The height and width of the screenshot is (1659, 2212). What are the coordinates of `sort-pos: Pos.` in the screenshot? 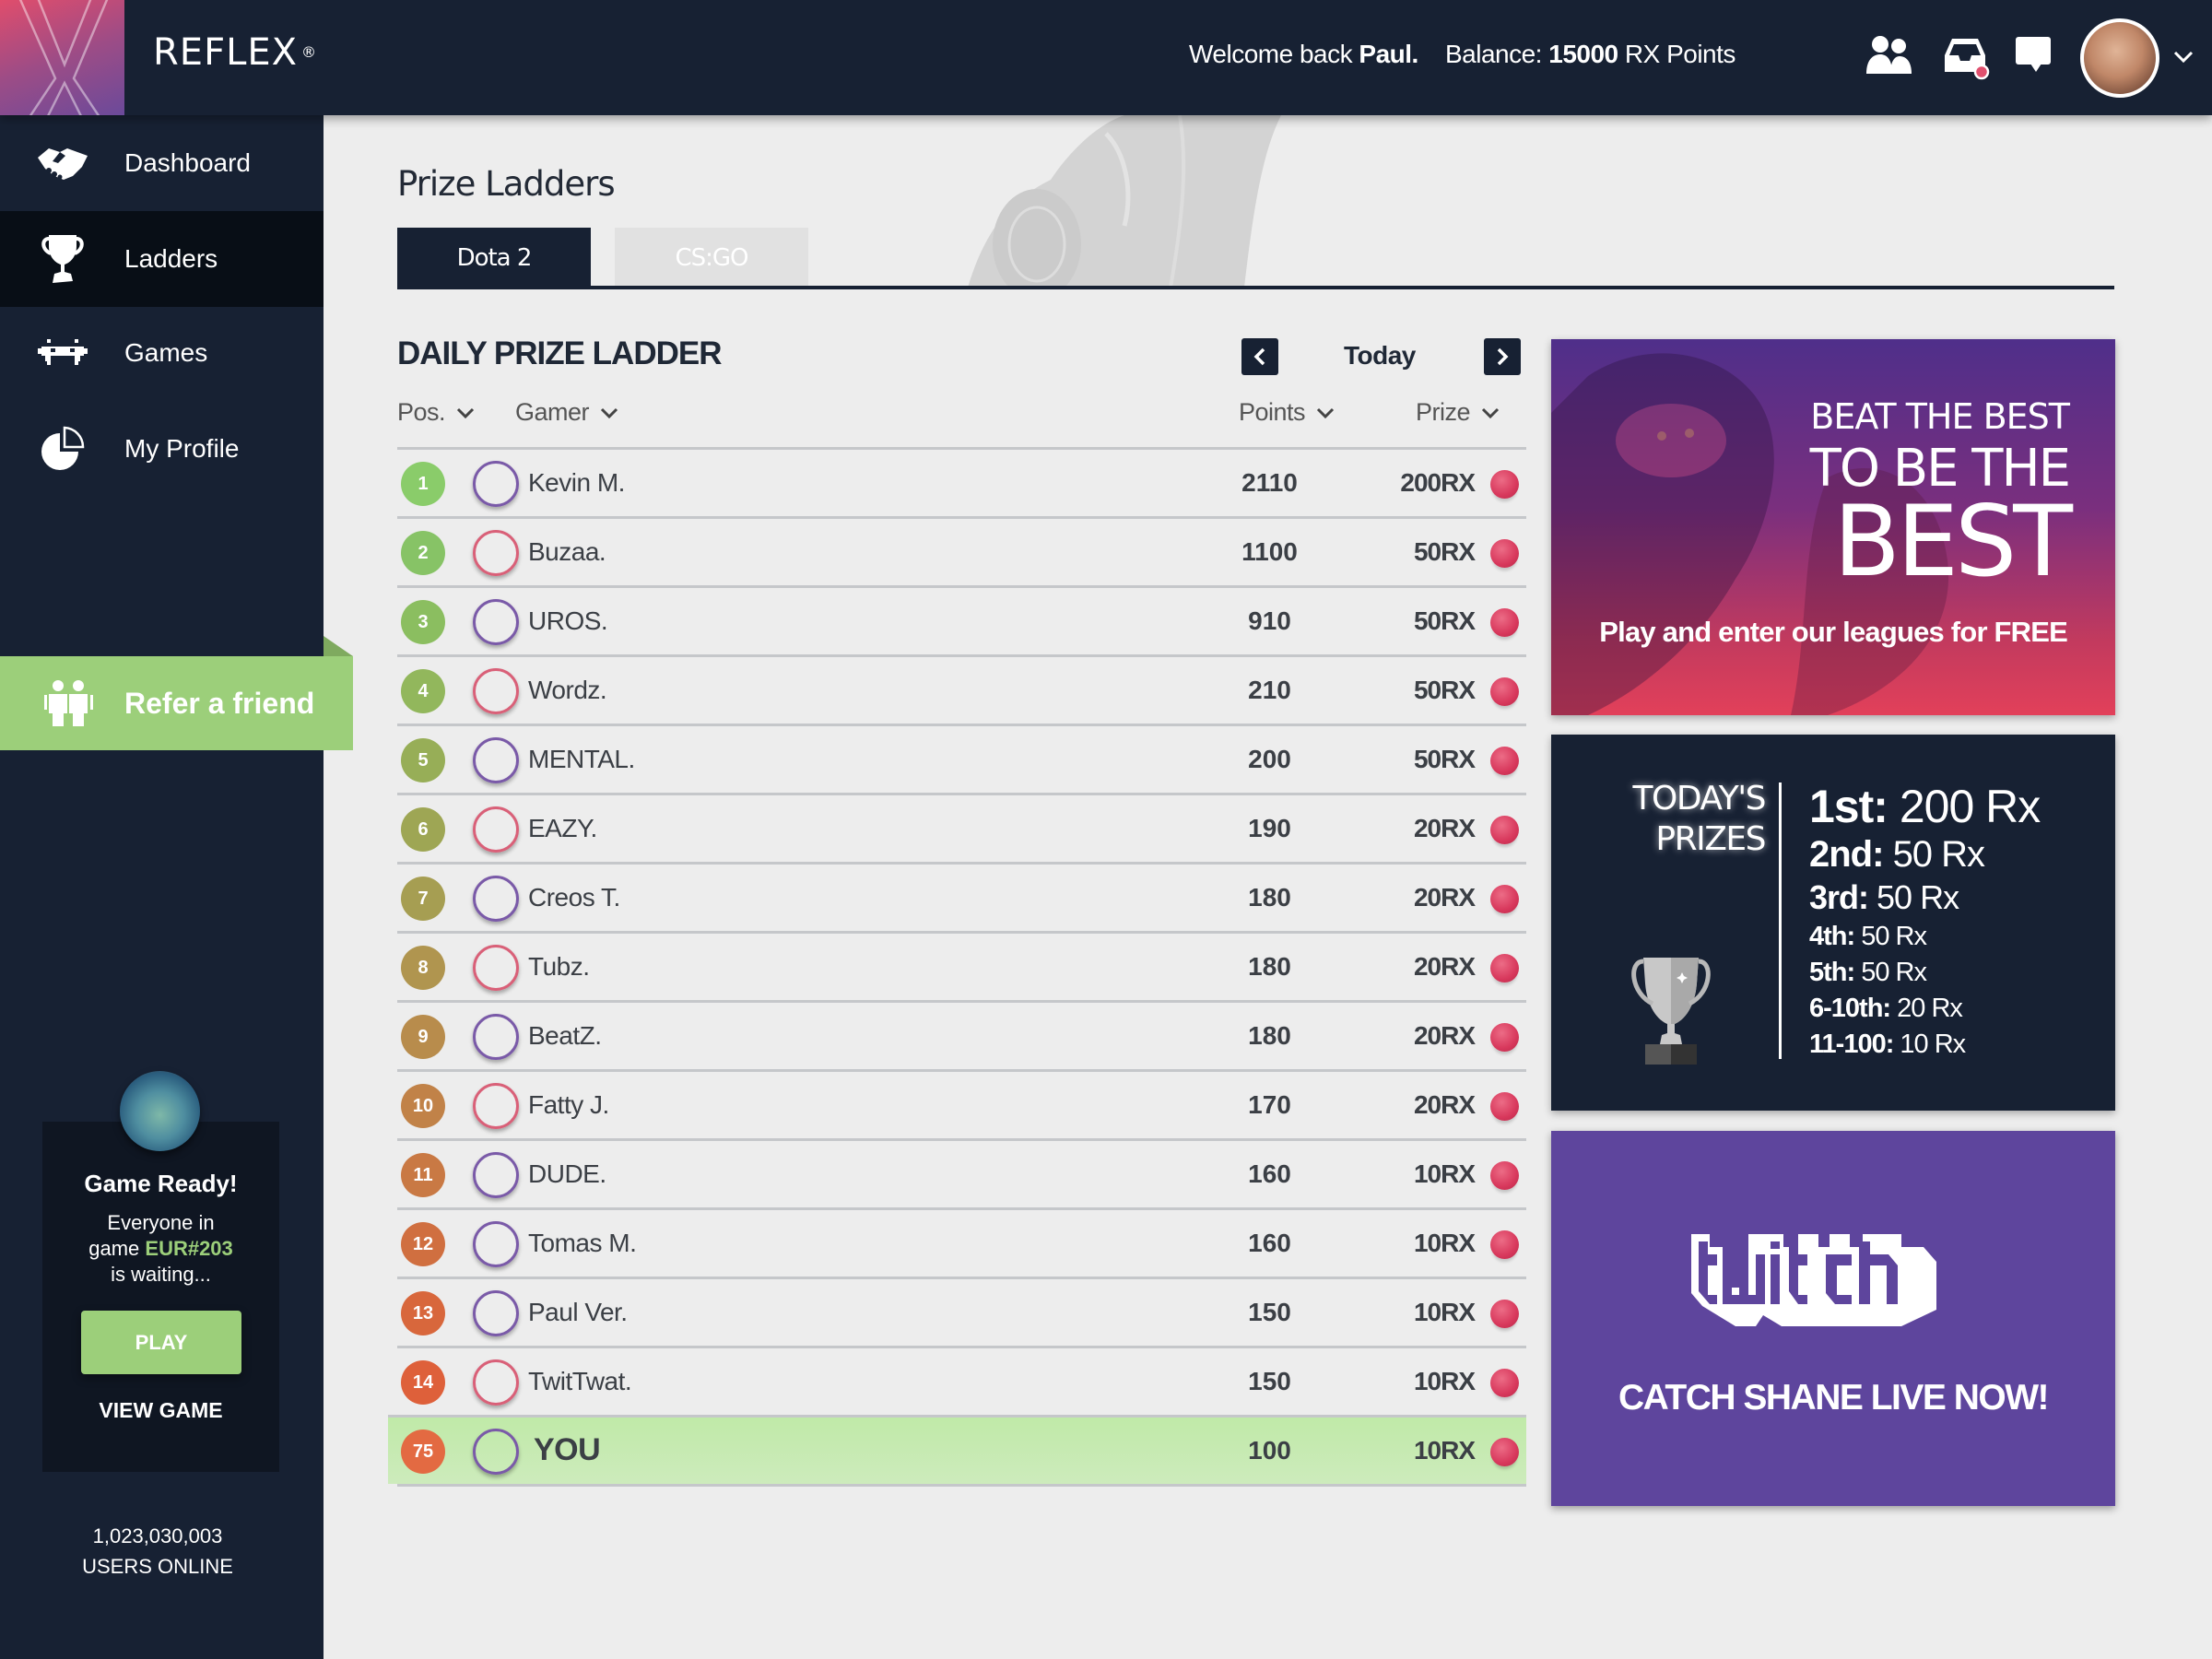 It's located at (436, 412).